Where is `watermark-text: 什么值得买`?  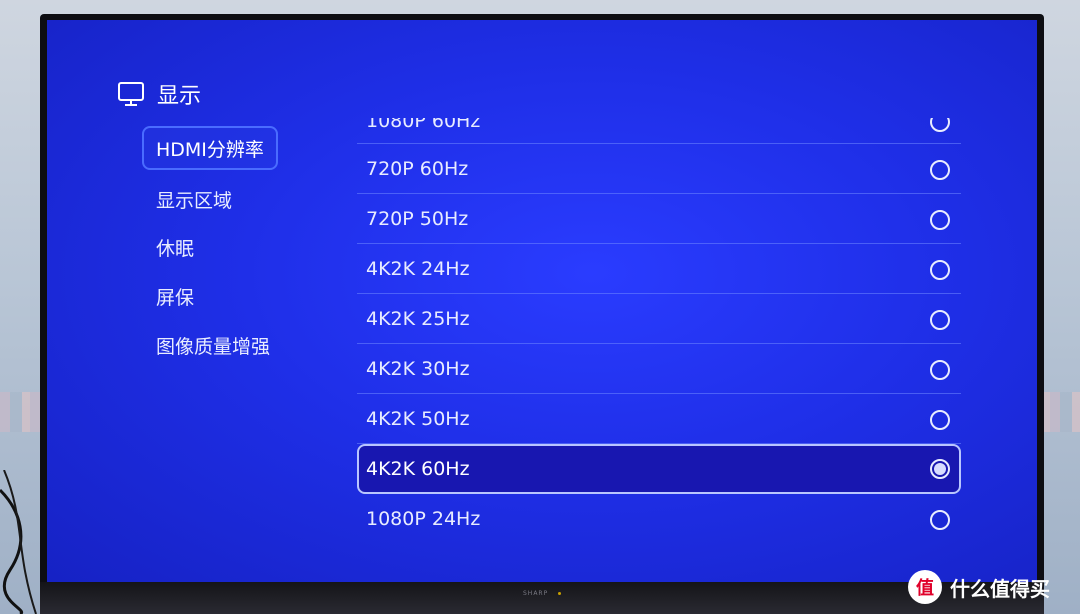
watermark-text: 什么值得买 is located at coordinates (1000, 588).